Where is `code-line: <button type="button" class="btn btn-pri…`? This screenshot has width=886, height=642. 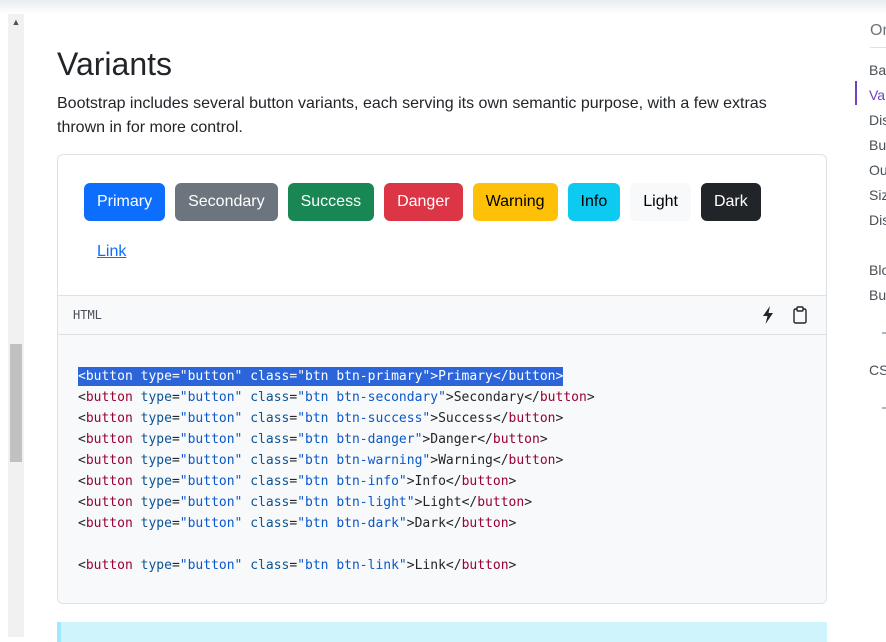
code-line: <button type="button" class="btn btn-pri… is located at coordinates (452, 376).